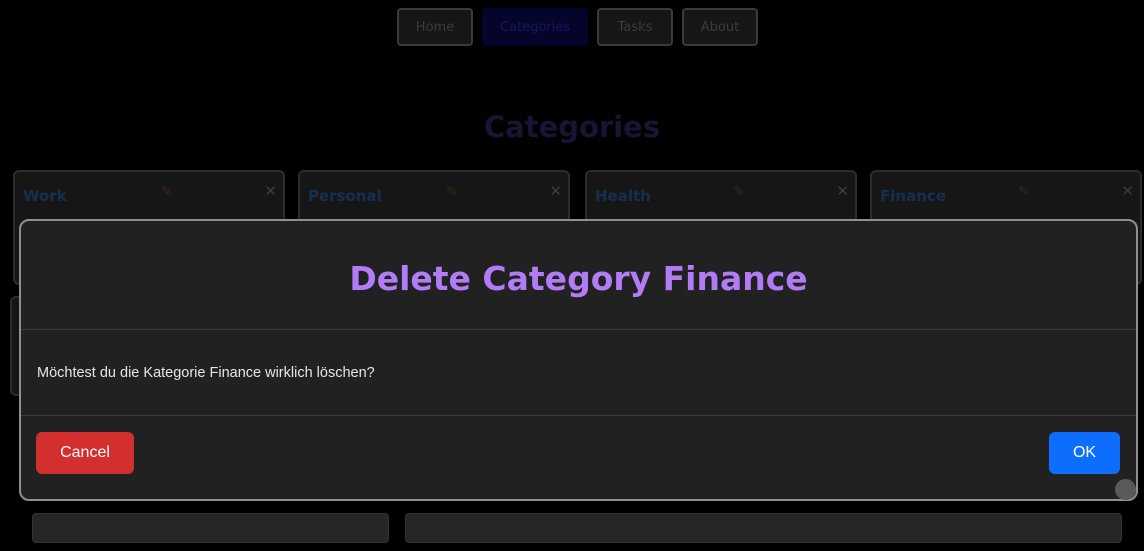 Image resolution: width=1144 pixels, height=551 pixels. Describe the element at coordinates (345, 196) in the screenshot. I see `category-name: Personal` at that location.